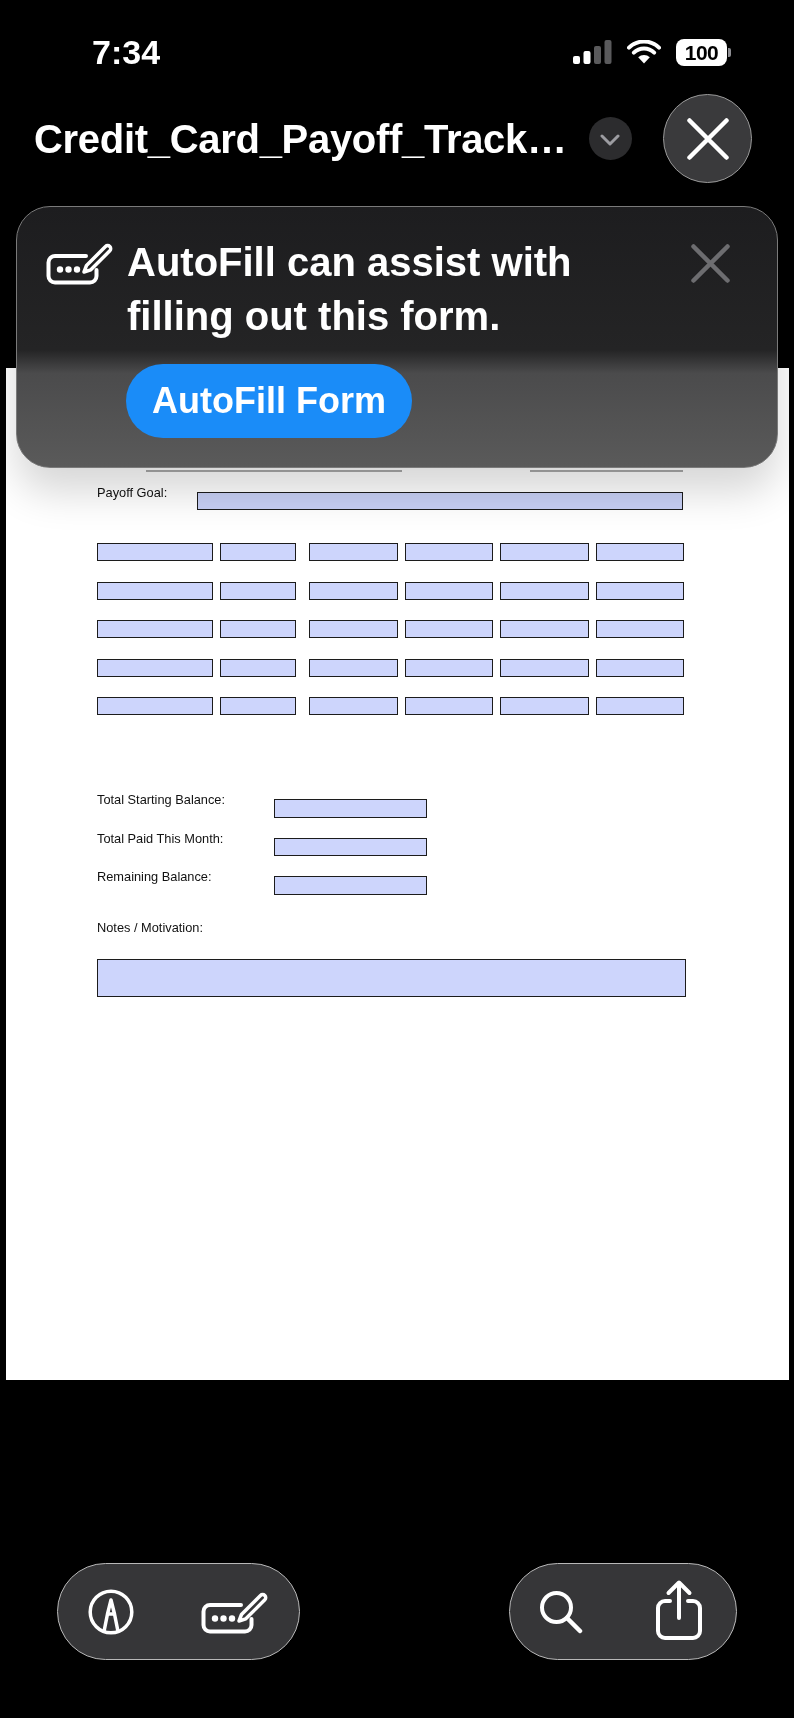  What do you see at coordinates (644, 52) in the screenshot?
I see `wifi-icon` at bounding box center [644, 52].